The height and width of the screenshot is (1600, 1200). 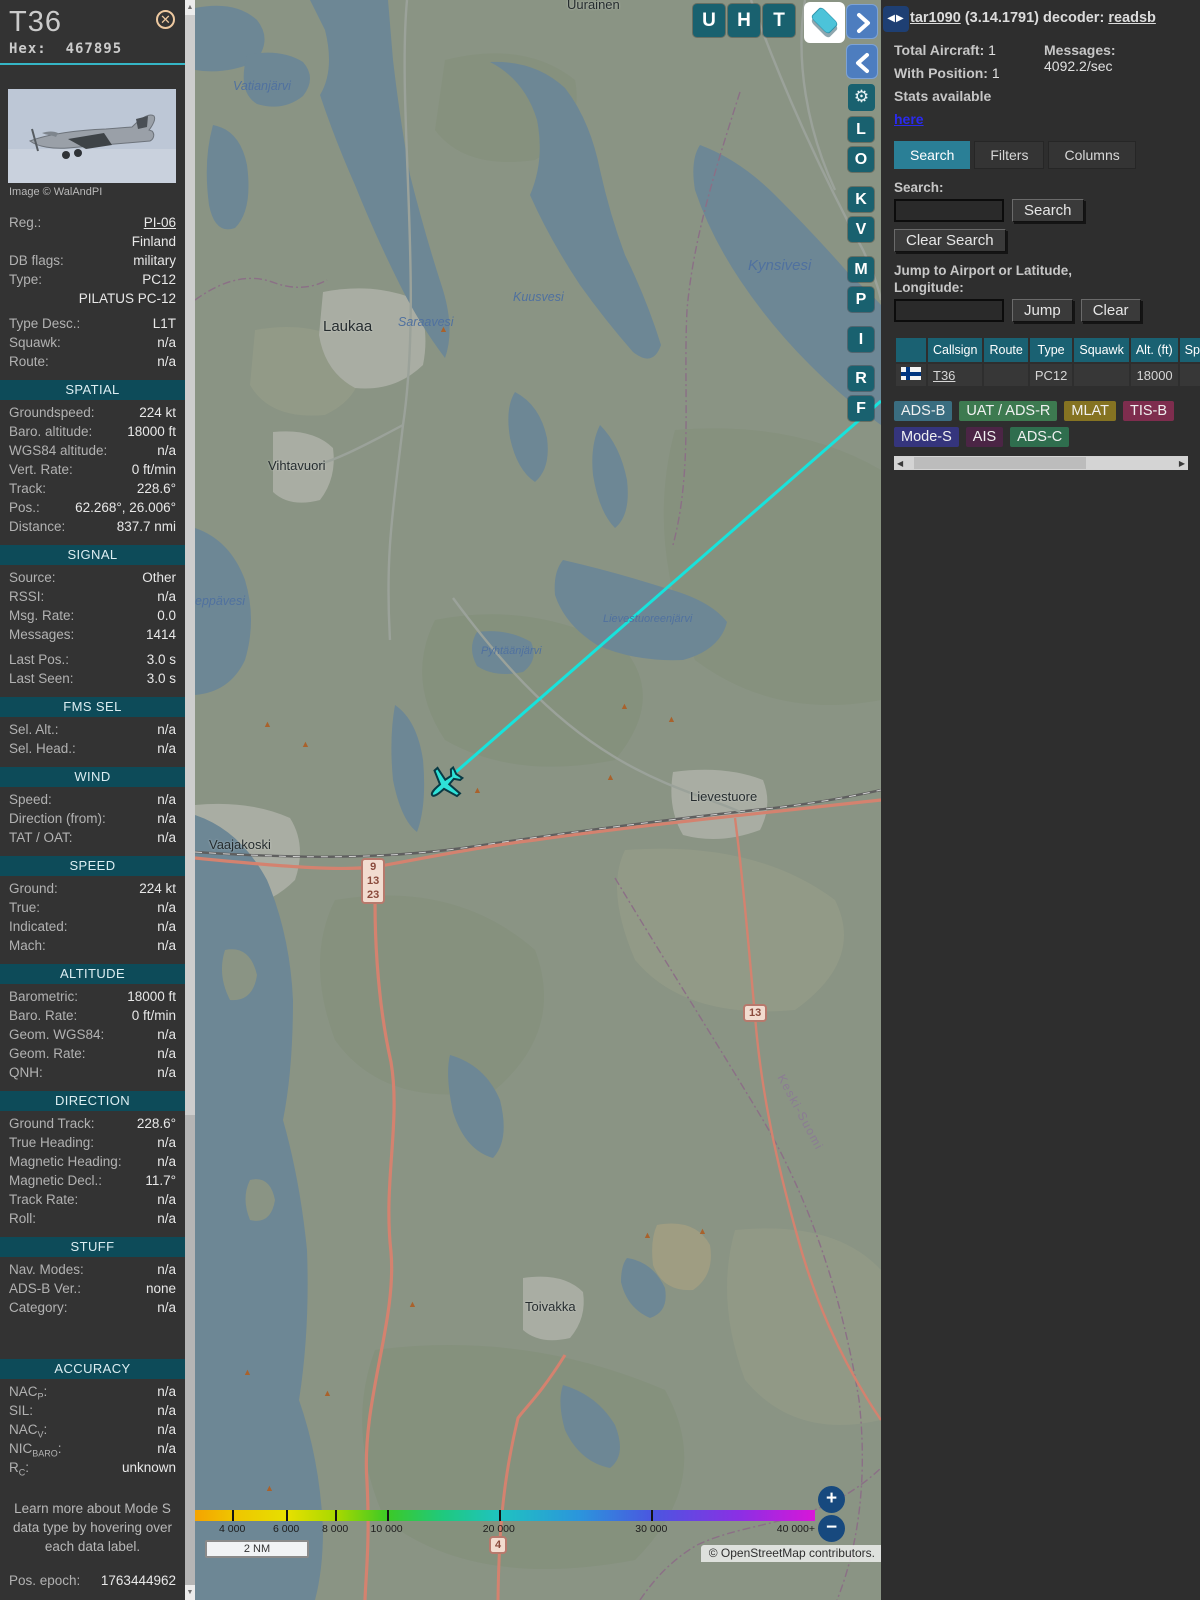 I want to click on panel-tab: Search, so click(x=932, y=155).